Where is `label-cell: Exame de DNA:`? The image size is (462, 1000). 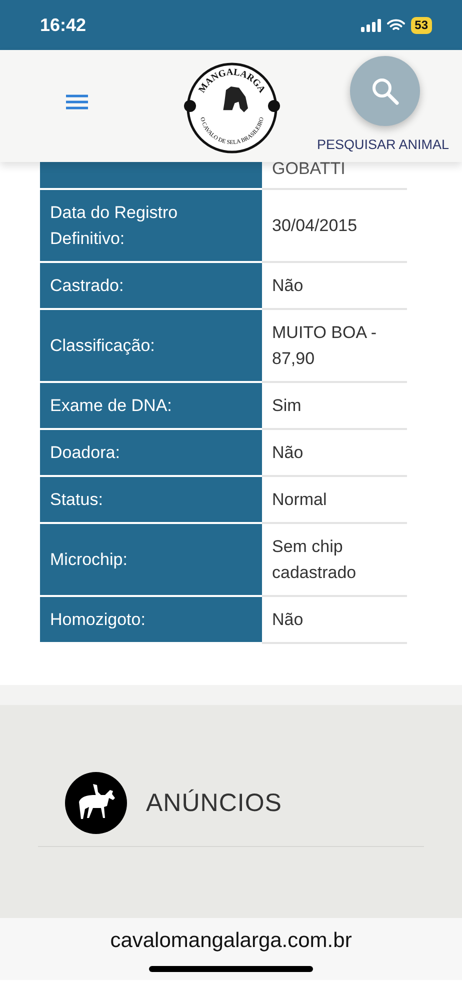 label-cell: Exame de DNA: is located at coordinates (151, 406).